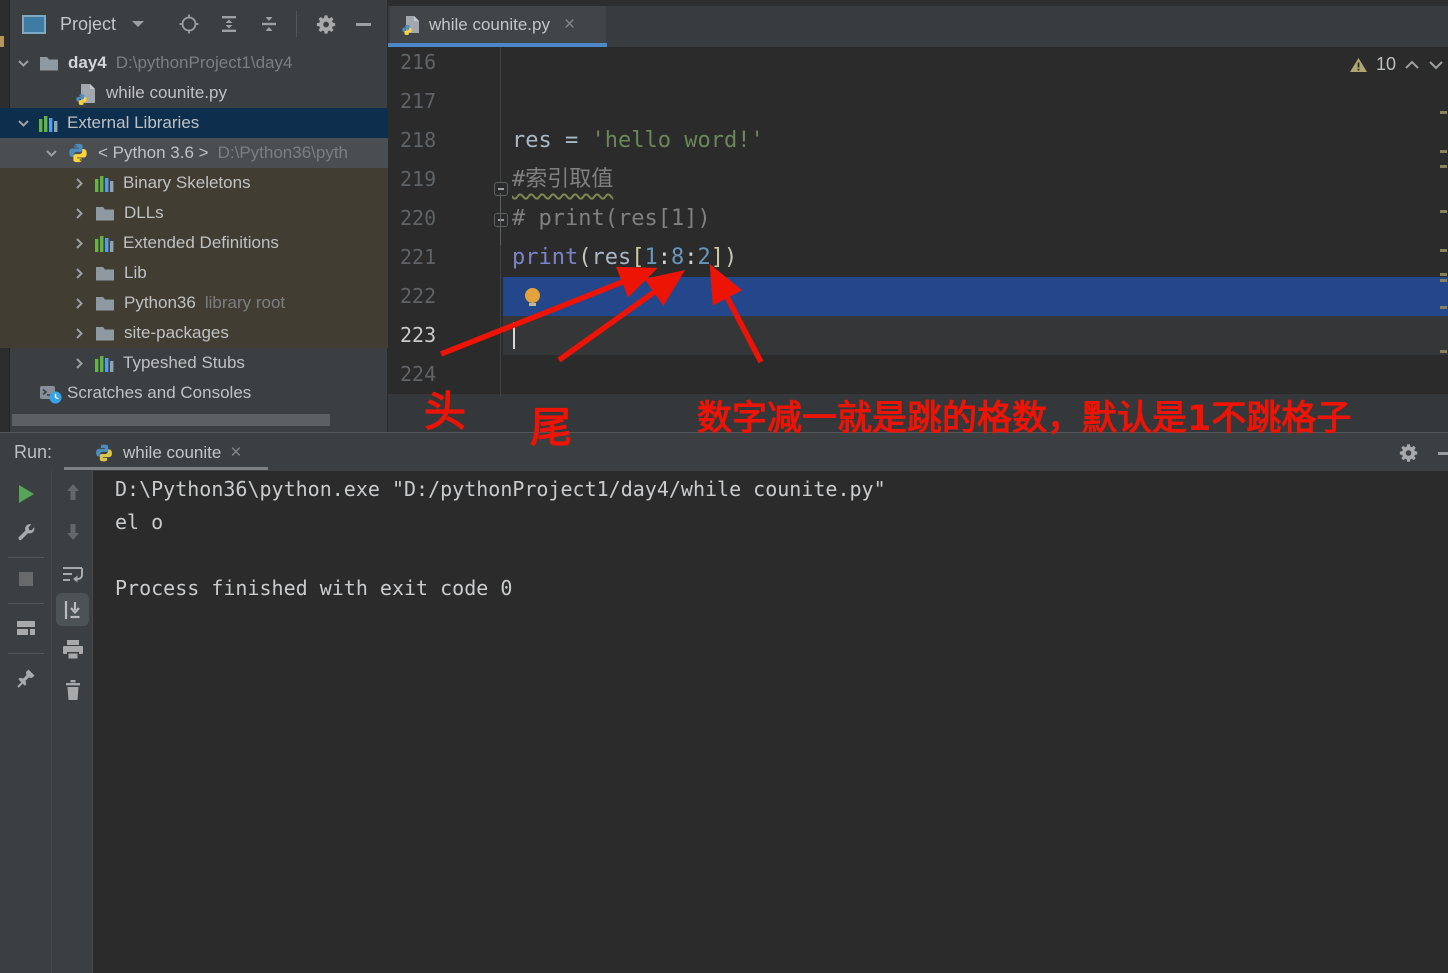  What do you see at coordinates (624, 257) in the screenshot?
I see `code-line-221: print(res[1:8:2])` at bounding box center [624, 257].